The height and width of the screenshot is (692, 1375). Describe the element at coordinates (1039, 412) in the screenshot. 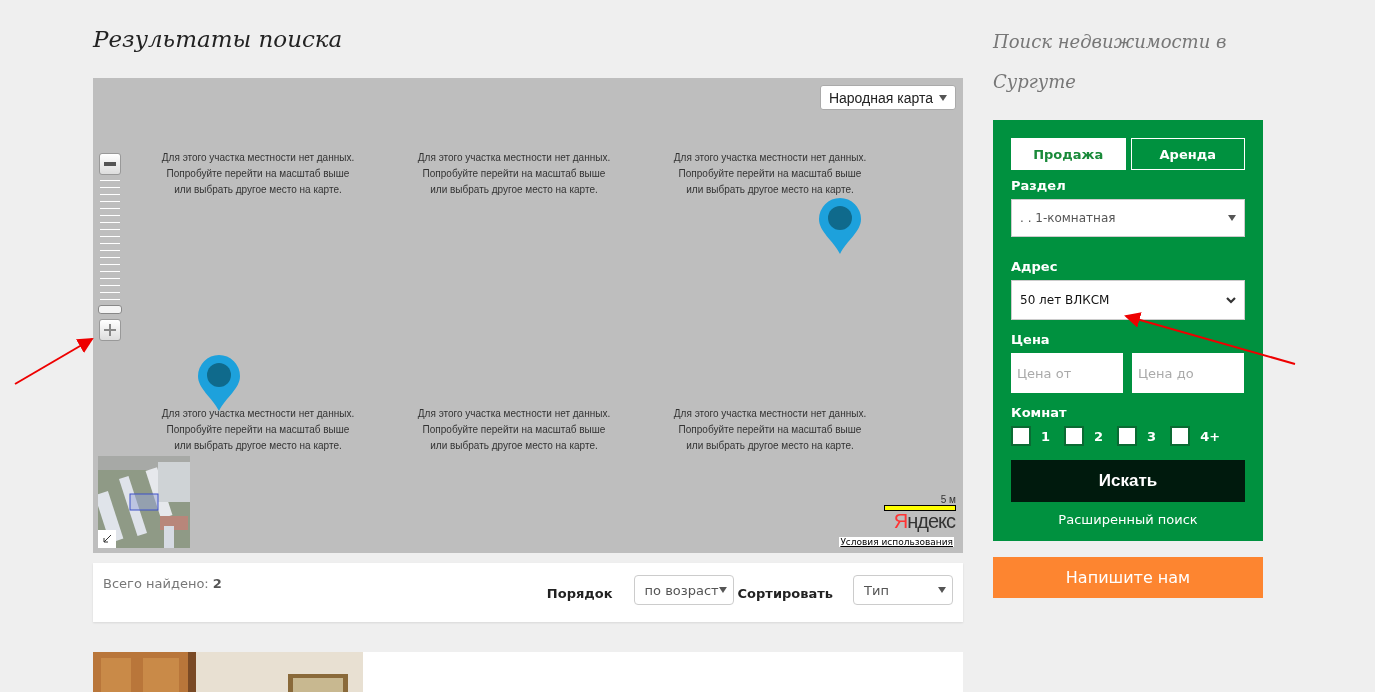

I see `field-label: Комнат` at that location.